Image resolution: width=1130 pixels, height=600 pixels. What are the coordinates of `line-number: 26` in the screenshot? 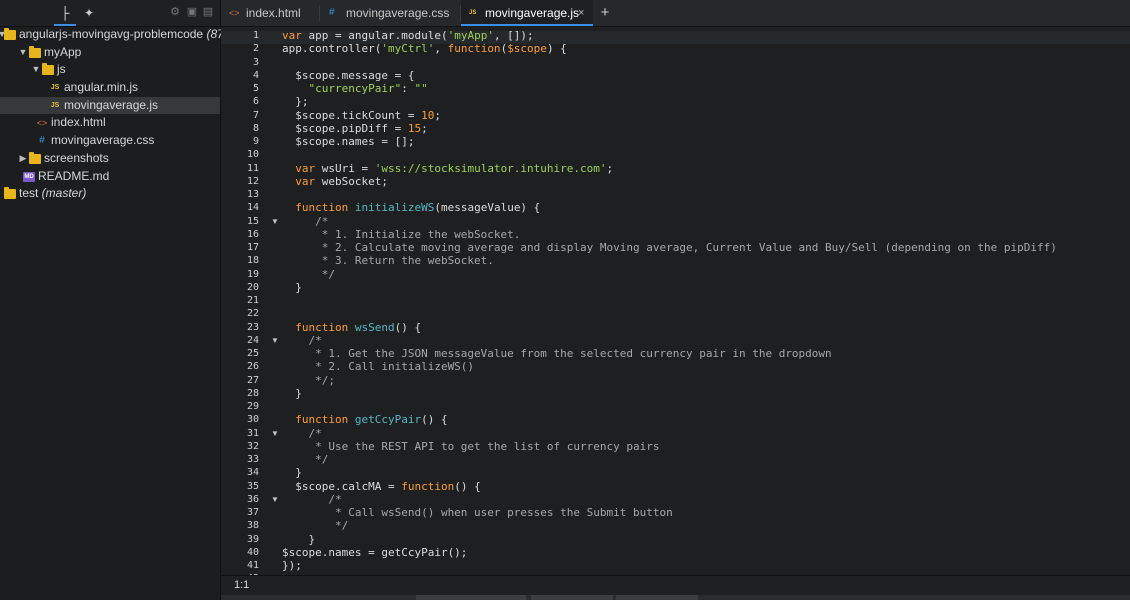 It's located at (252, 367).